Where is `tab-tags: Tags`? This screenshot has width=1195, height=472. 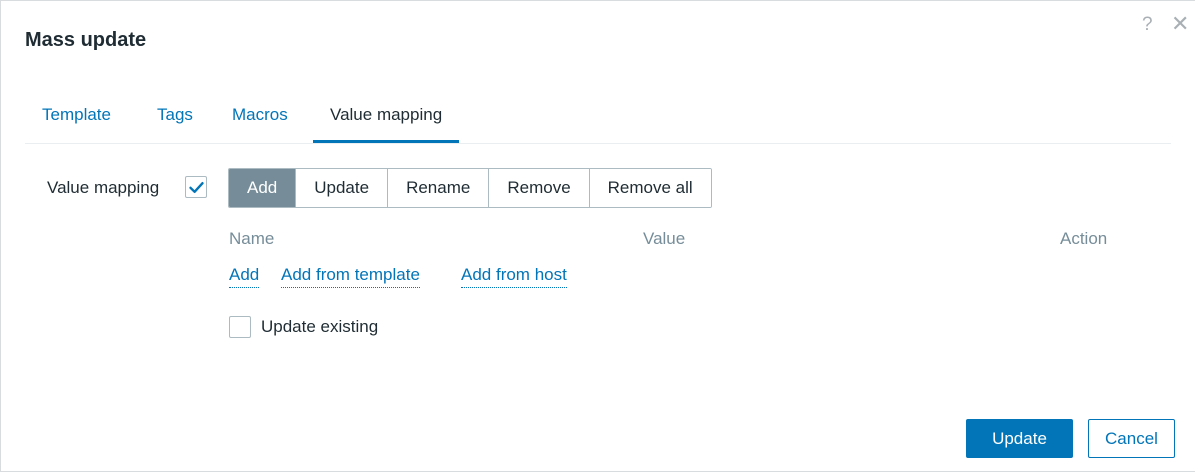
tab-tags: Tags is located at coordinates (175, 124).